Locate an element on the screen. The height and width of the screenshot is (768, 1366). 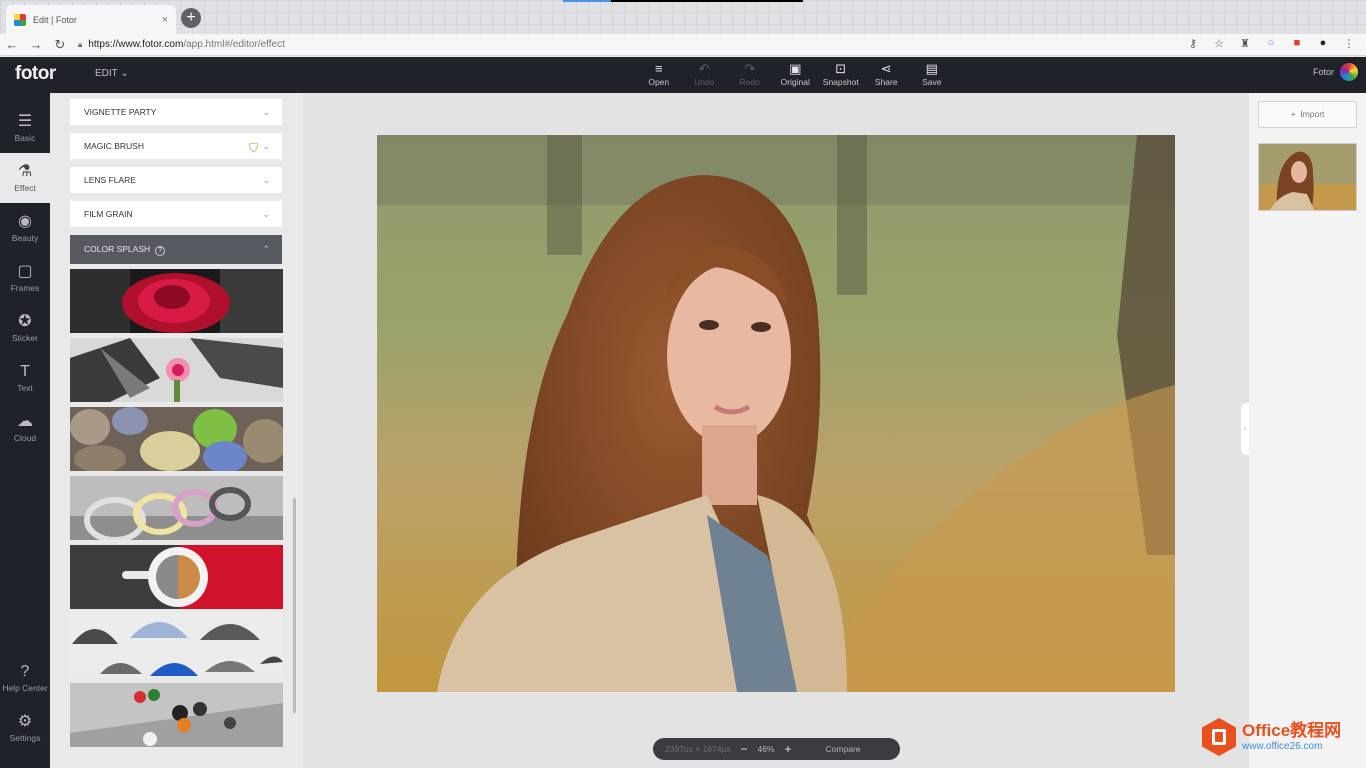
nav-help-center: ? Help Center is located at coordinates (25, 678).